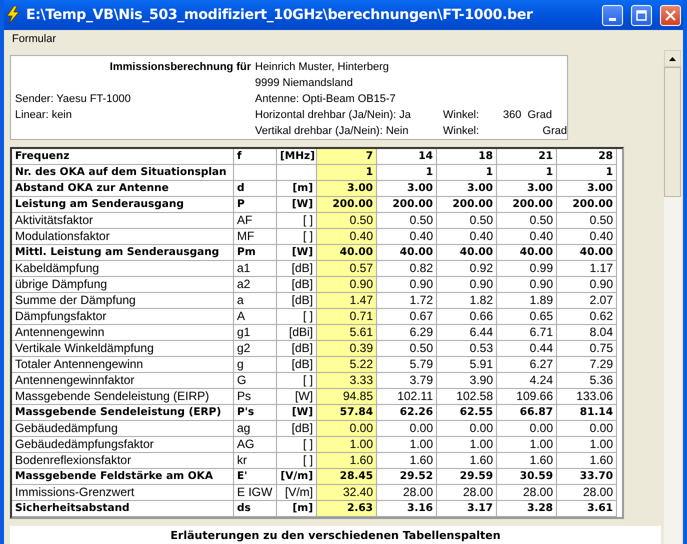 The width and height of the screenshot is (687, 544). What do you see at coordinates (123, 429) in the screenshot?
I see `table-cell: Gebäudedämpfung` at bounding box center [123, 429].